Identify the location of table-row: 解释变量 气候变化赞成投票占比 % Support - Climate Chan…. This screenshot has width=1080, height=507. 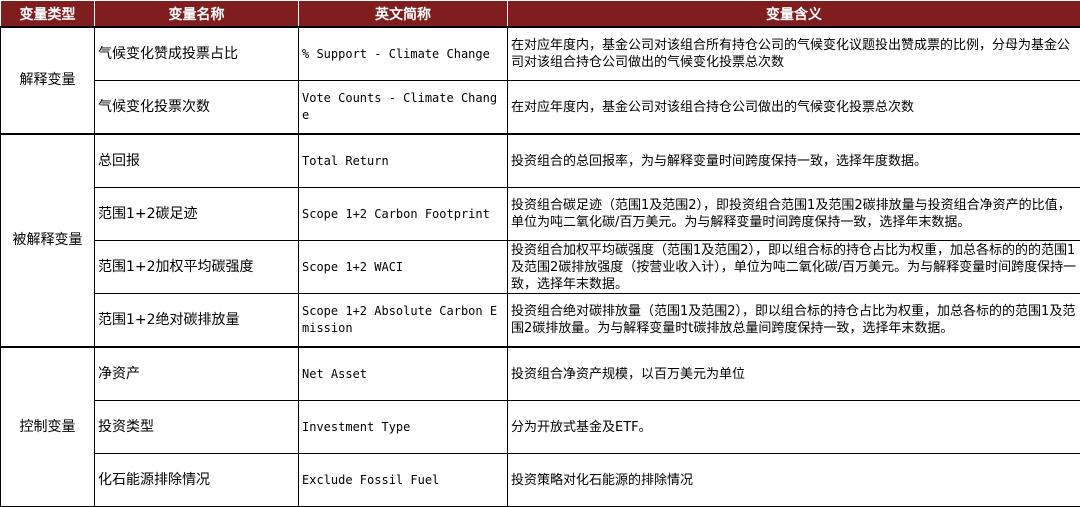
(540, 54).